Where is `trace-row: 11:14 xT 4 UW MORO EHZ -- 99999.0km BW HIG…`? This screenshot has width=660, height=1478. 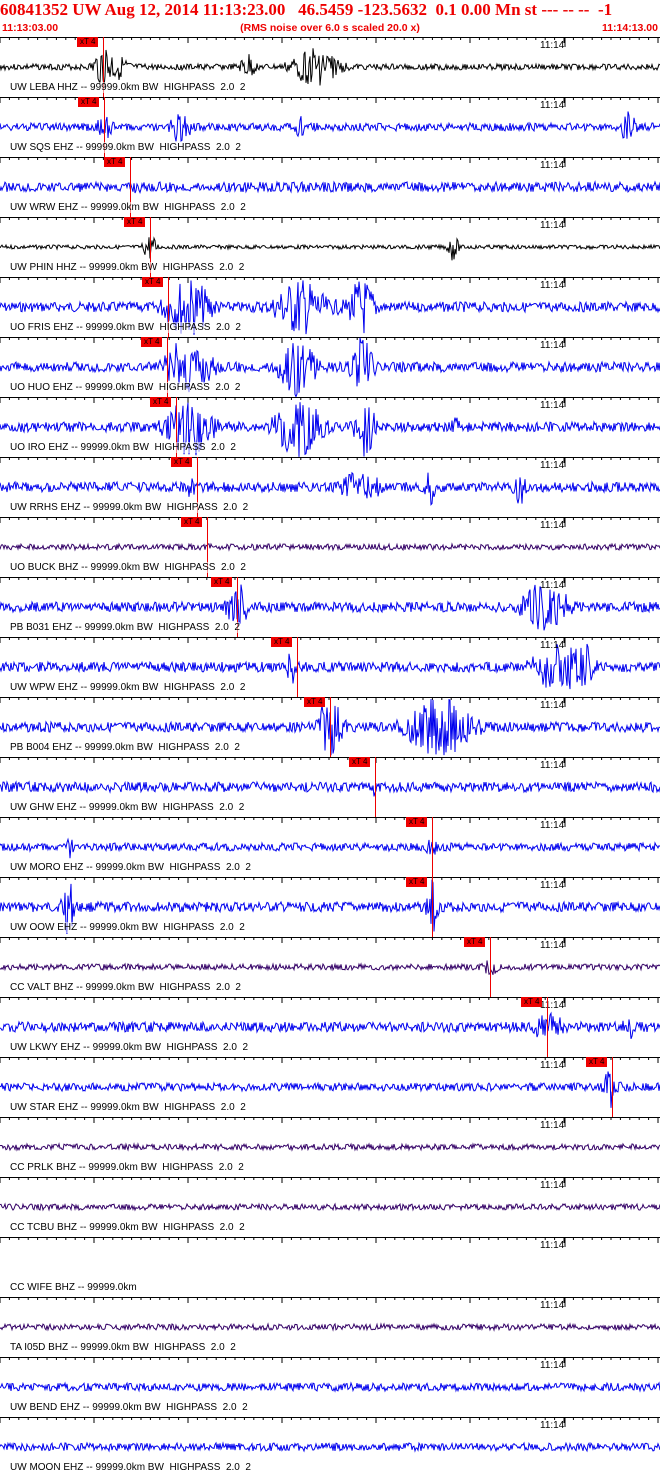
trace-row: 11:14 xT 4 UW MORO EHZ -- 99999.0km BW HIG… is located at coordinates (330, 847).